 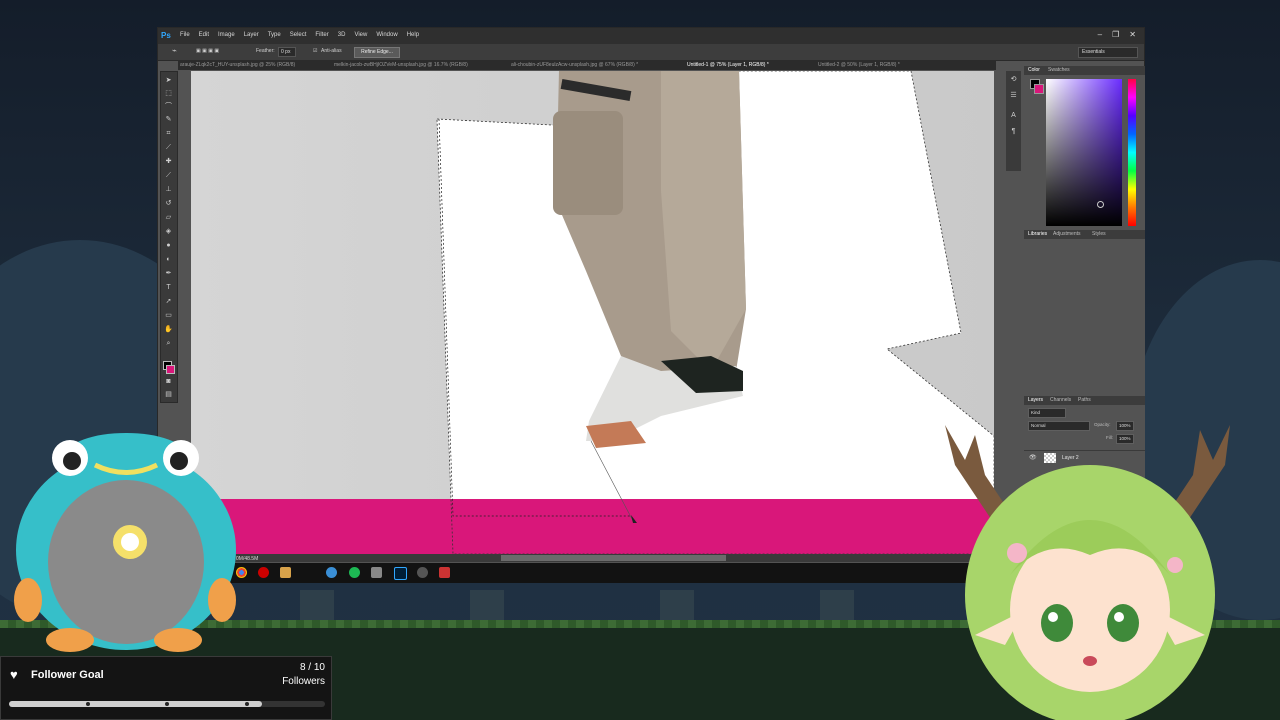 What do you see at coordinates (263, 572) in the screenshot?
I see `record-icon` at bounding box center [263, 572].